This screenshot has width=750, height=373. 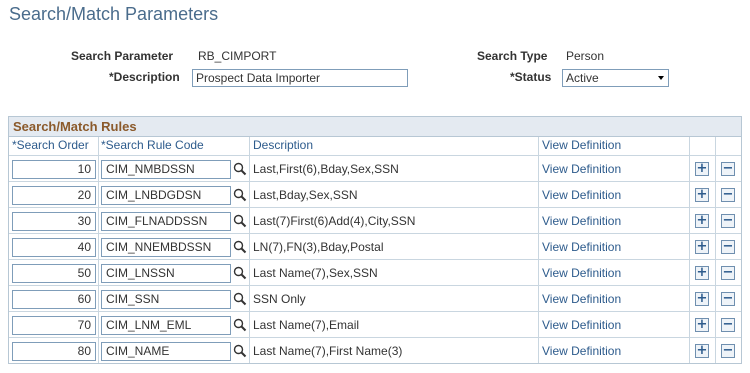 I want to click on search-rule-code-input: CIM_LNBDGDSN, so click(x=166, y=195).